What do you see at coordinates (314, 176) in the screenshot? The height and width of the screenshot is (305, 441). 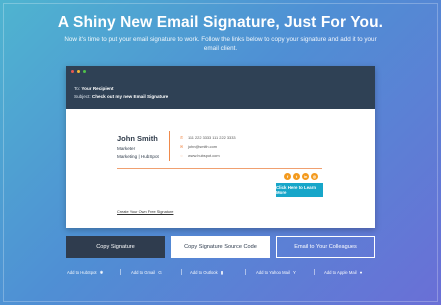 I see `instagram-icon: ◎` at bounding box center [314, 176].